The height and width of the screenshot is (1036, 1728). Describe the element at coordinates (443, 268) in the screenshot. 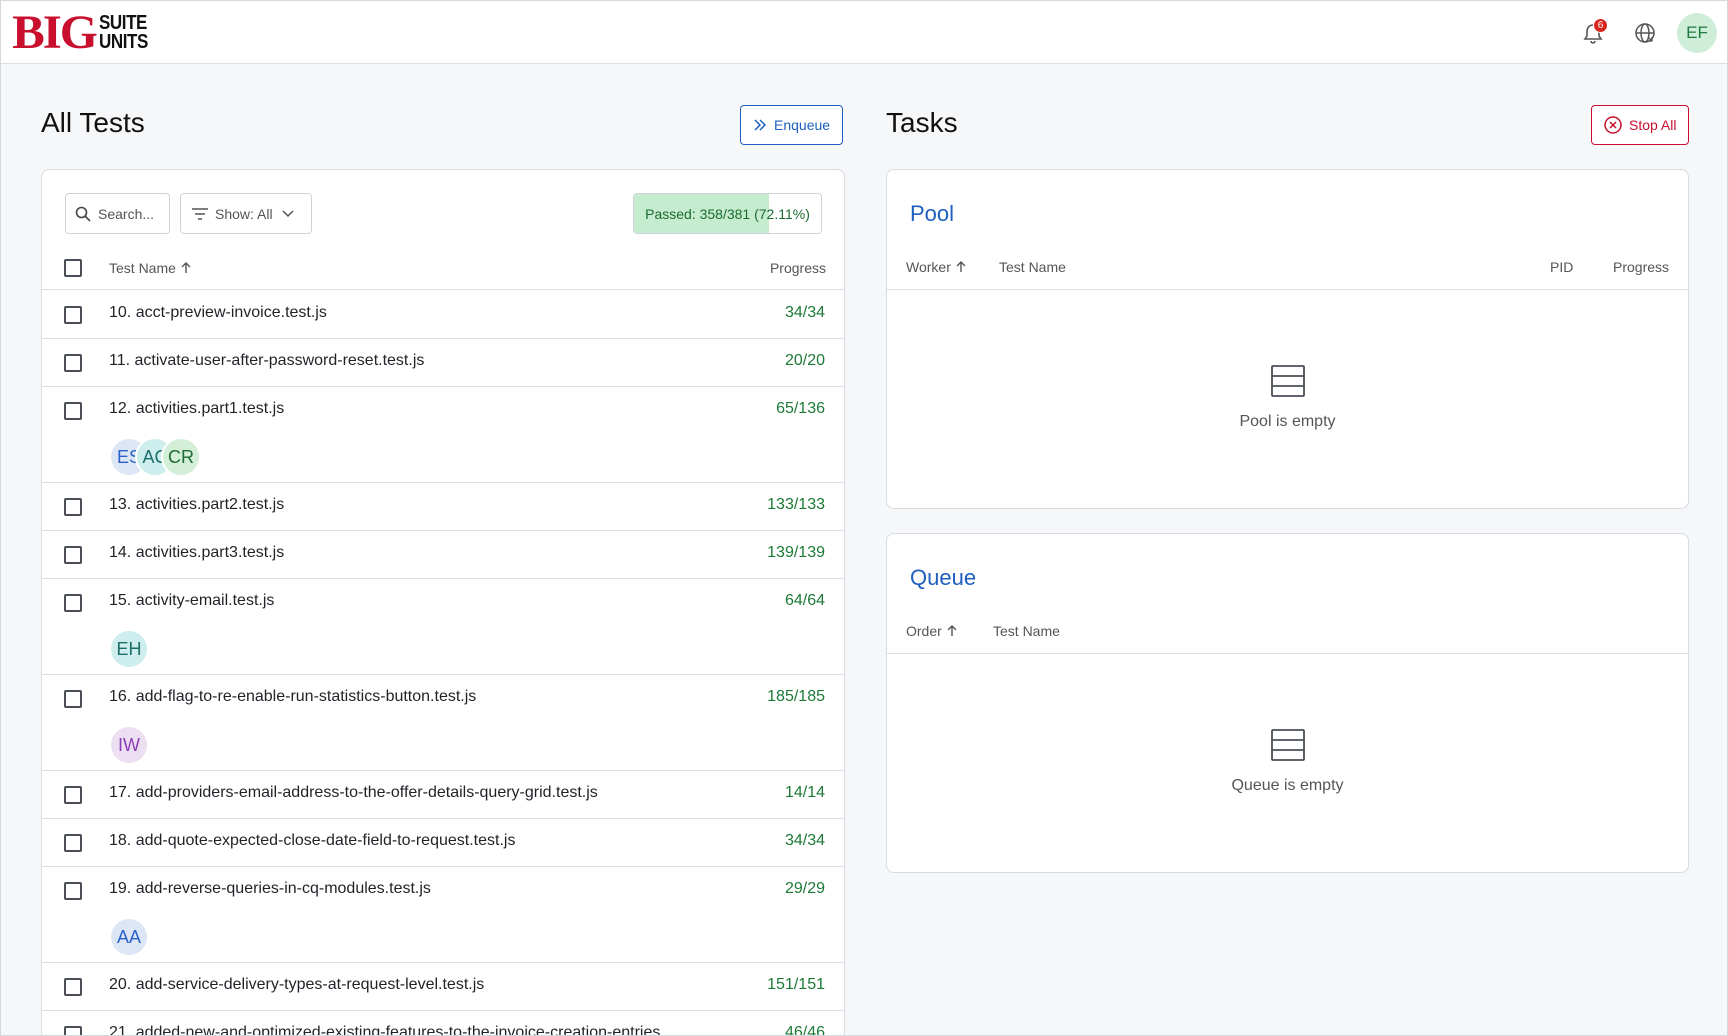

I see `tests-table-header: Test Name Progress` at that location.